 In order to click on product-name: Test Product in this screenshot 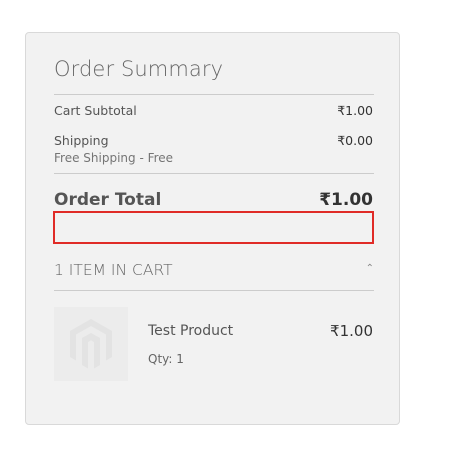, I will do `click(191, 331)`.